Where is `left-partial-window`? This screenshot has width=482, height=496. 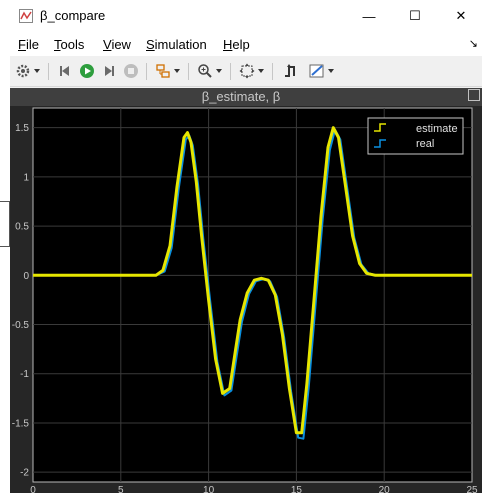 left-partial-window is located at coordinates (5, 224).